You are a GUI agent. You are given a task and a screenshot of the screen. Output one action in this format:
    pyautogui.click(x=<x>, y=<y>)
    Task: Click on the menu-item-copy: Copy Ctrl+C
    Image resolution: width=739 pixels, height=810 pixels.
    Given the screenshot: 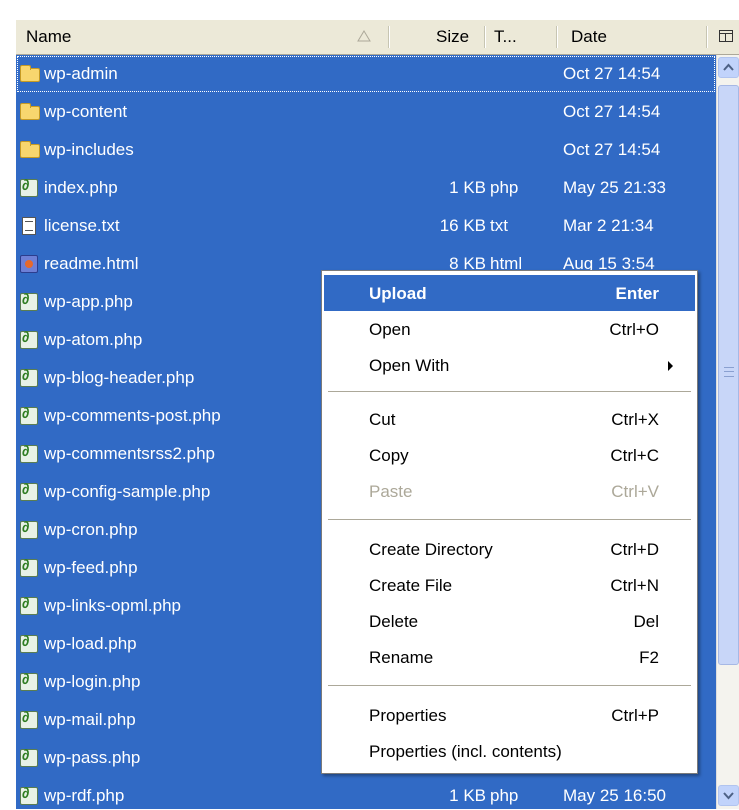 What is the action you would take?
    pyautogui.click(x=509, y=455)
    